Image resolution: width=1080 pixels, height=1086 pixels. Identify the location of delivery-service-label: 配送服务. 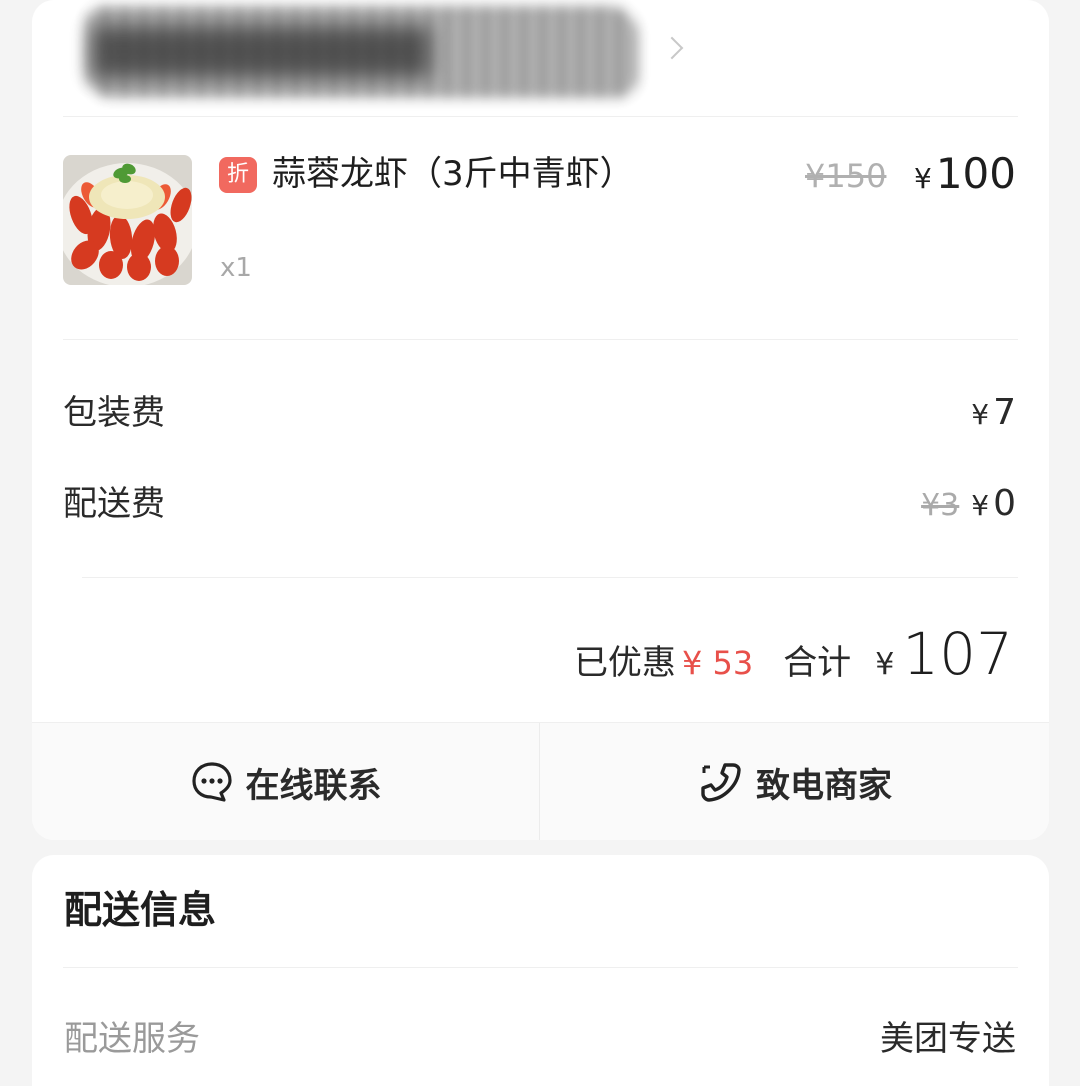
(132, 1039).